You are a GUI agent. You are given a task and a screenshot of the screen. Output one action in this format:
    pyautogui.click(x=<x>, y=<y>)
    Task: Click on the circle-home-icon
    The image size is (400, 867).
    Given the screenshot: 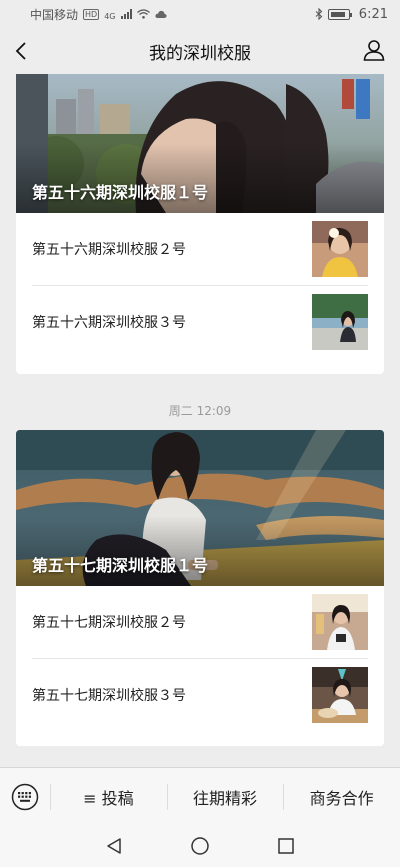 What is the action you would take?
    pyautogui.click(x=200, y=846)
    